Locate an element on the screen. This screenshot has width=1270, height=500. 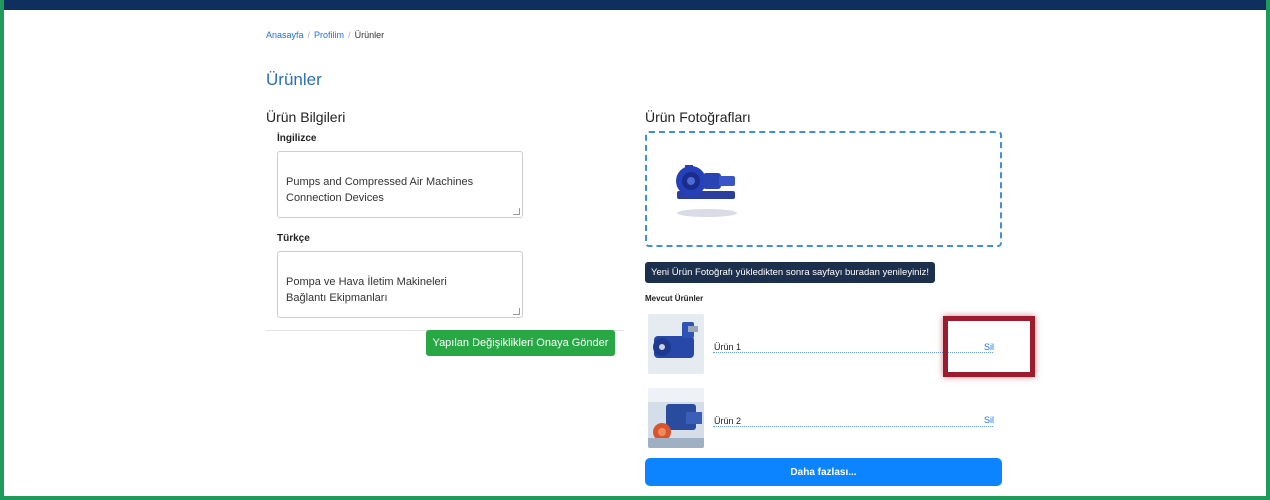
product-2-thumbnail is located at coordinates (676, 418).